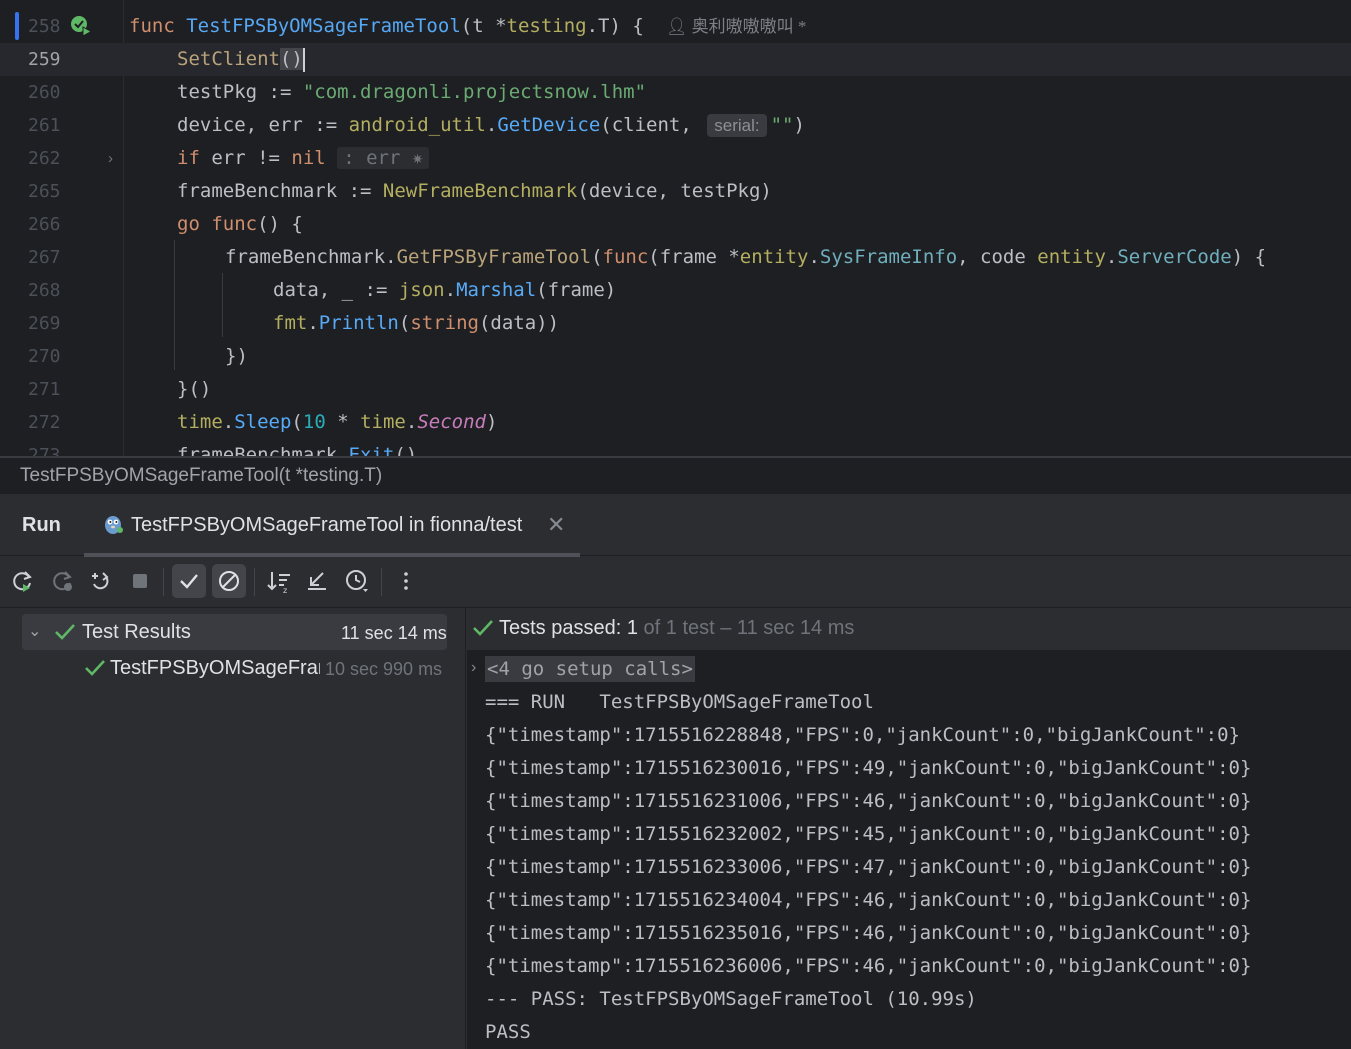 This screenshot has height=1049, width=1351. Describe the element at coordinates (384, 669) in the screenshot. I see `duration: 10 sec 990 ms` at that location.